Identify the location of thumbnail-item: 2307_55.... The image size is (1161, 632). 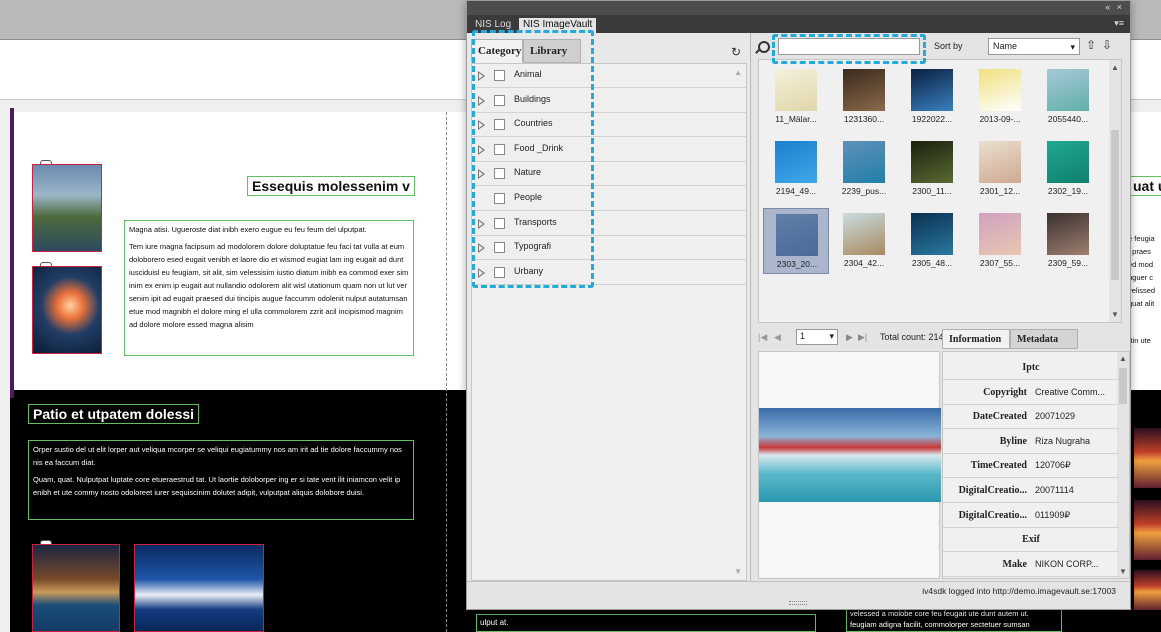
(1000, 241).